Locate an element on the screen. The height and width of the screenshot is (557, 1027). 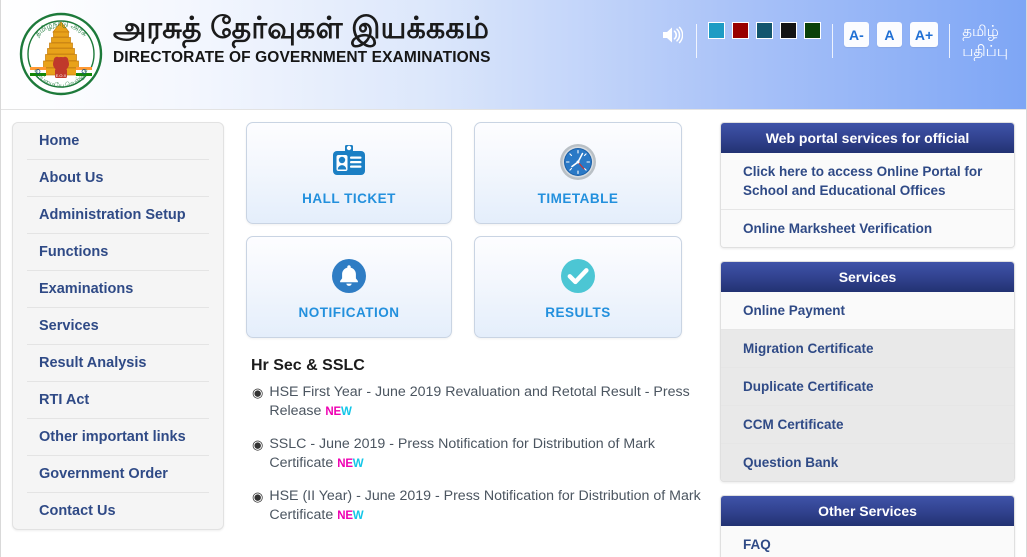
panel-row-online-marksheet-verification: Online Marksheet Verification is located at coordinates (867, 228).